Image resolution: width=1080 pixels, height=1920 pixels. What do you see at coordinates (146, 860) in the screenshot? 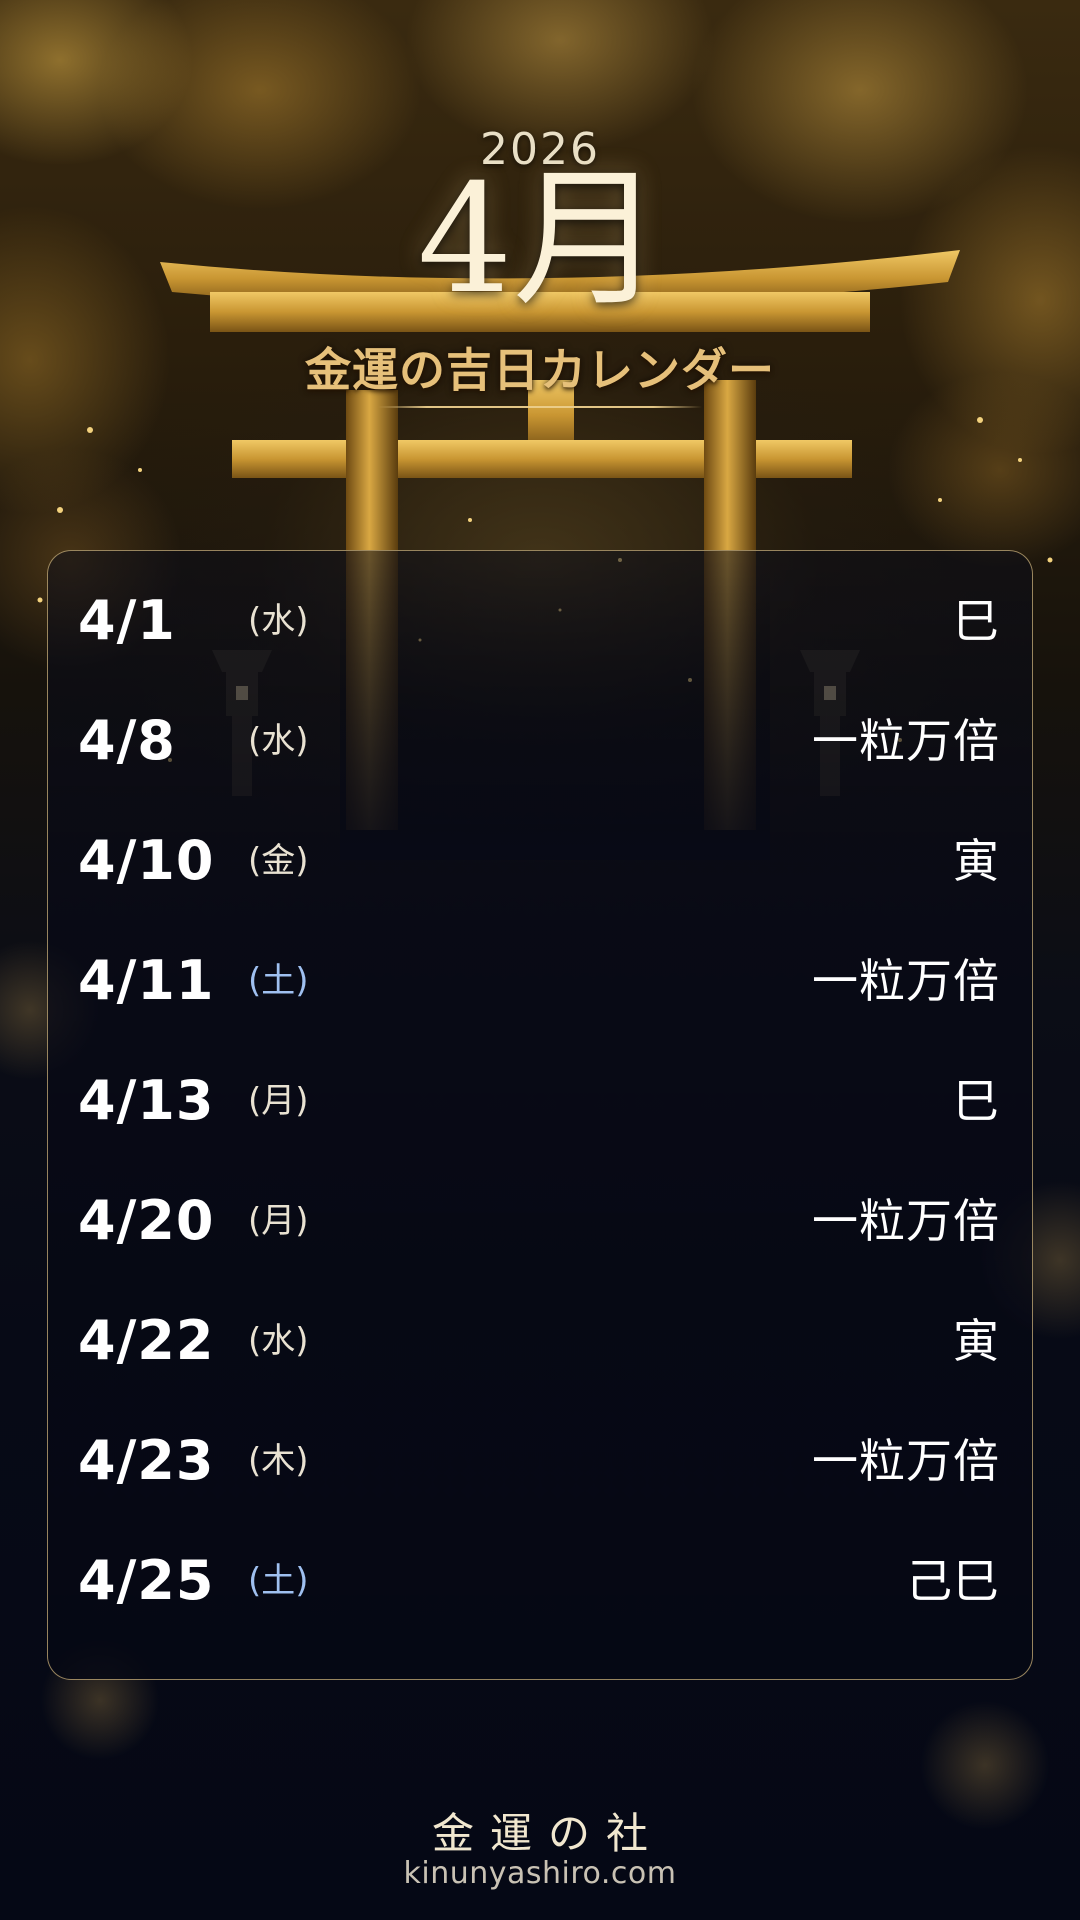
I see `row-date: 4/10` at bounding box center [146, 860].